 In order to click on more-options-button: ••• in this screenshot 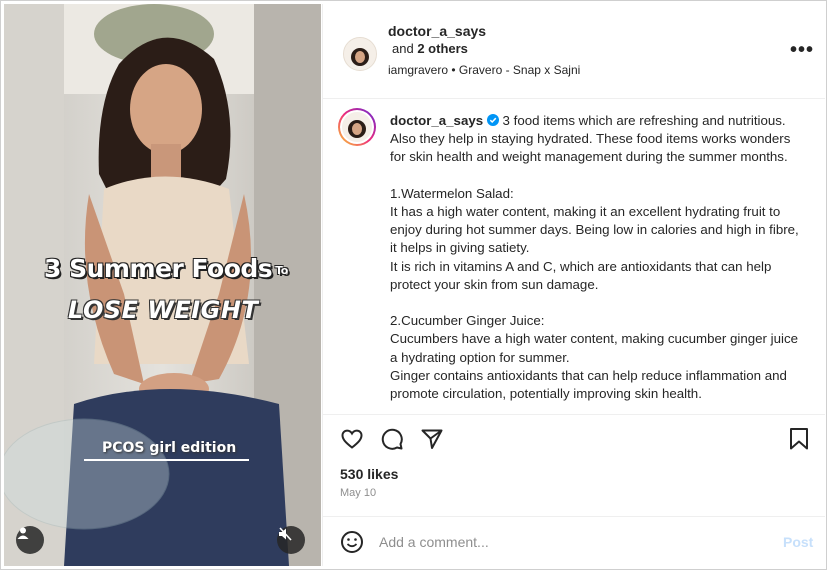, I will do `click(802, 50)`.